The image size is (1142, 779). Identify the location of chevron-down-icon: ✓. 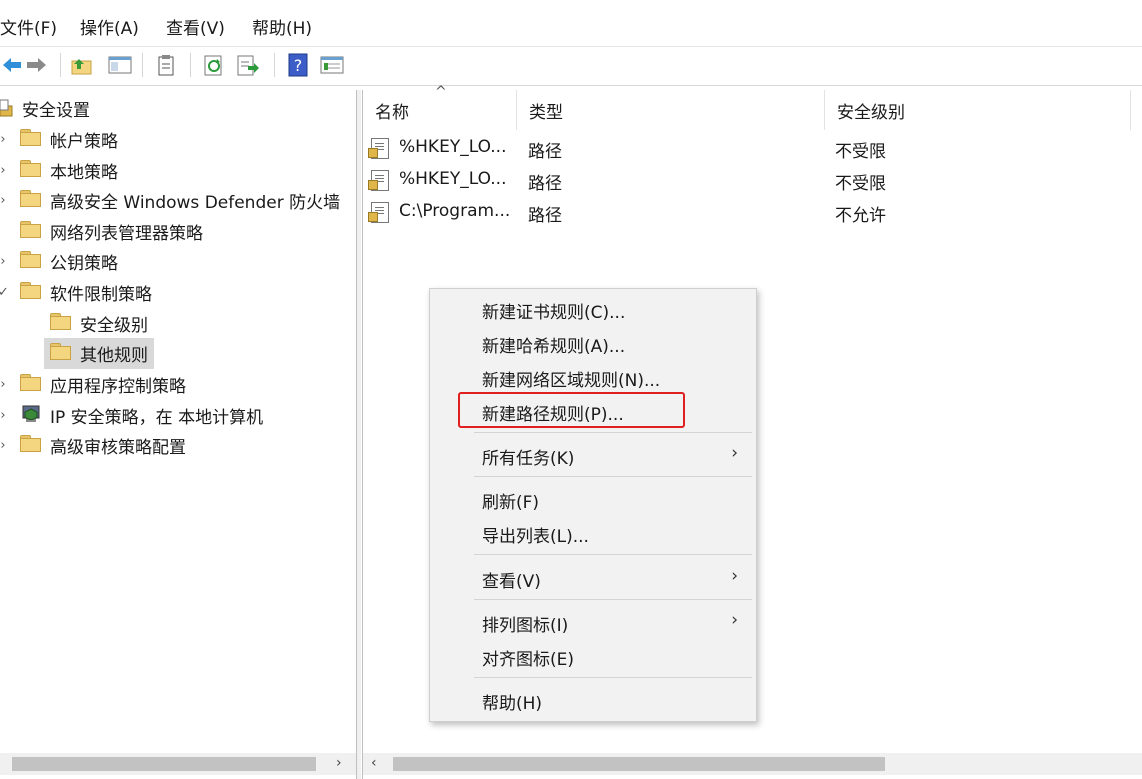
(4, 292).